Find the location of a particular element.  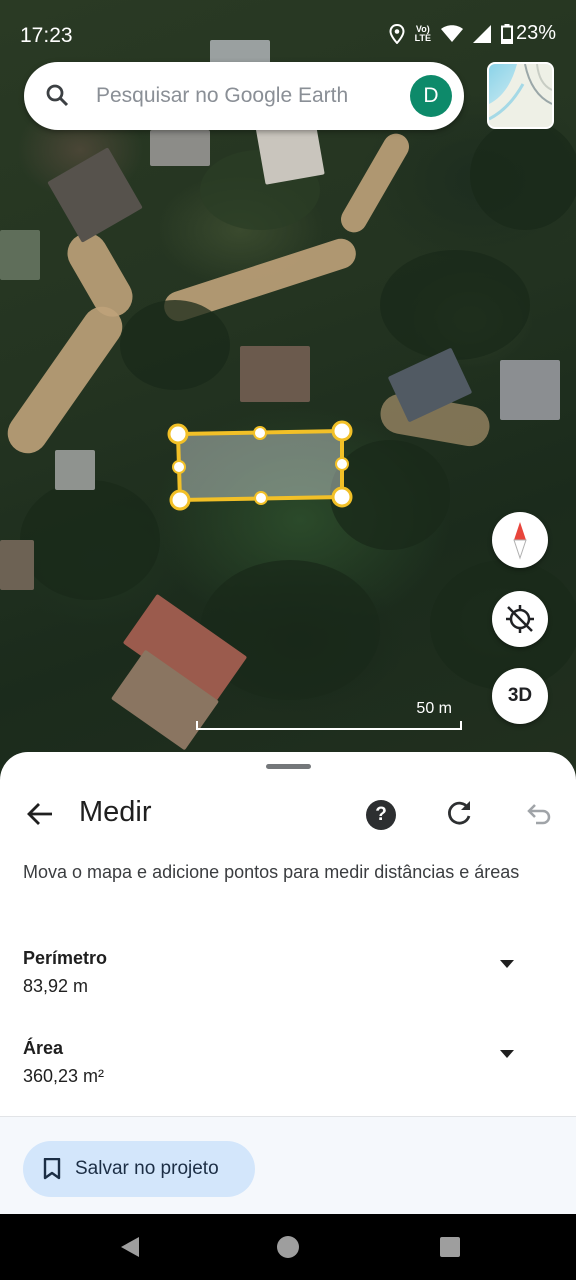

recents-square-icon is located at coordinates (450, 1247).